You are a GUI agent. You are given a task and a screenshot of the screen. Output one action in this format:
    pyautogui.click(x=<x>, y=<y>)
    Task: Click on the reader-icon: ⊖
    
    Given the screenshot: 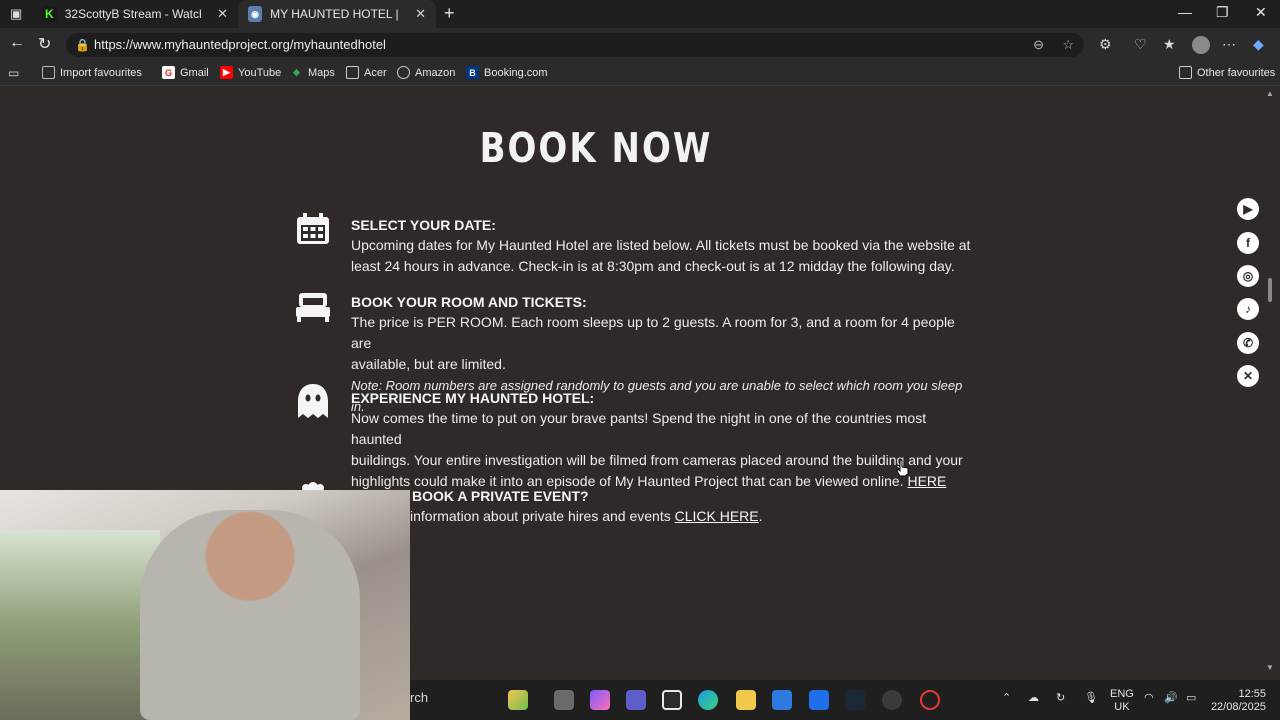 What is the action you would take?
    pyautogui.click(x=1038, y=45)
    